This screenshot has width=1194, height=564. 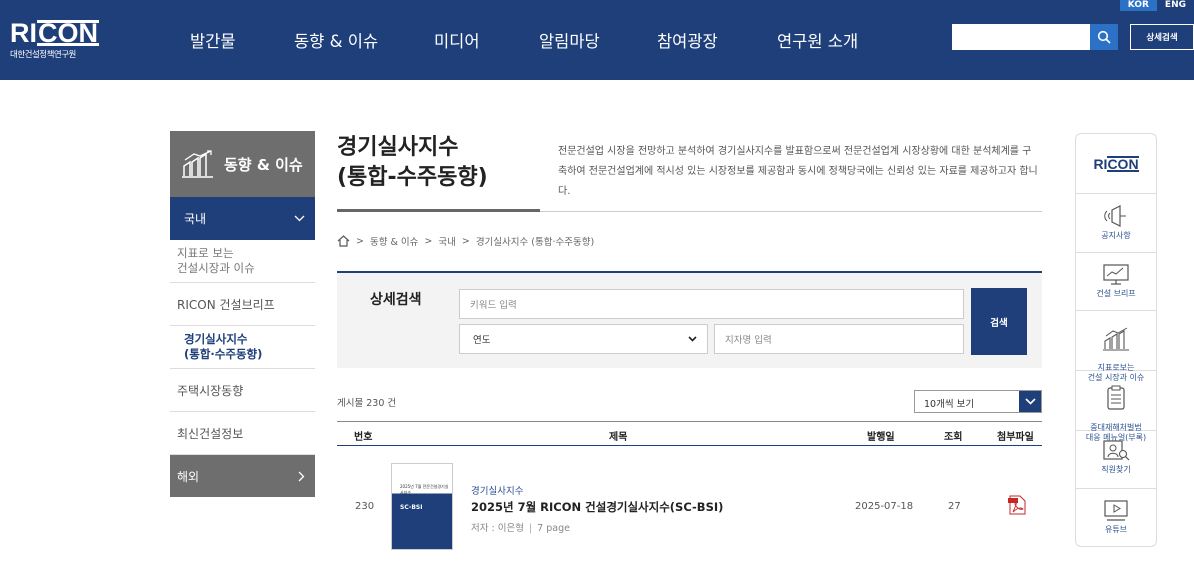 What do you see at coordinates (1116, 469) in the screenshot?
I see `quick-item-label: 직원찾기` at bounding box center [1116, 469].